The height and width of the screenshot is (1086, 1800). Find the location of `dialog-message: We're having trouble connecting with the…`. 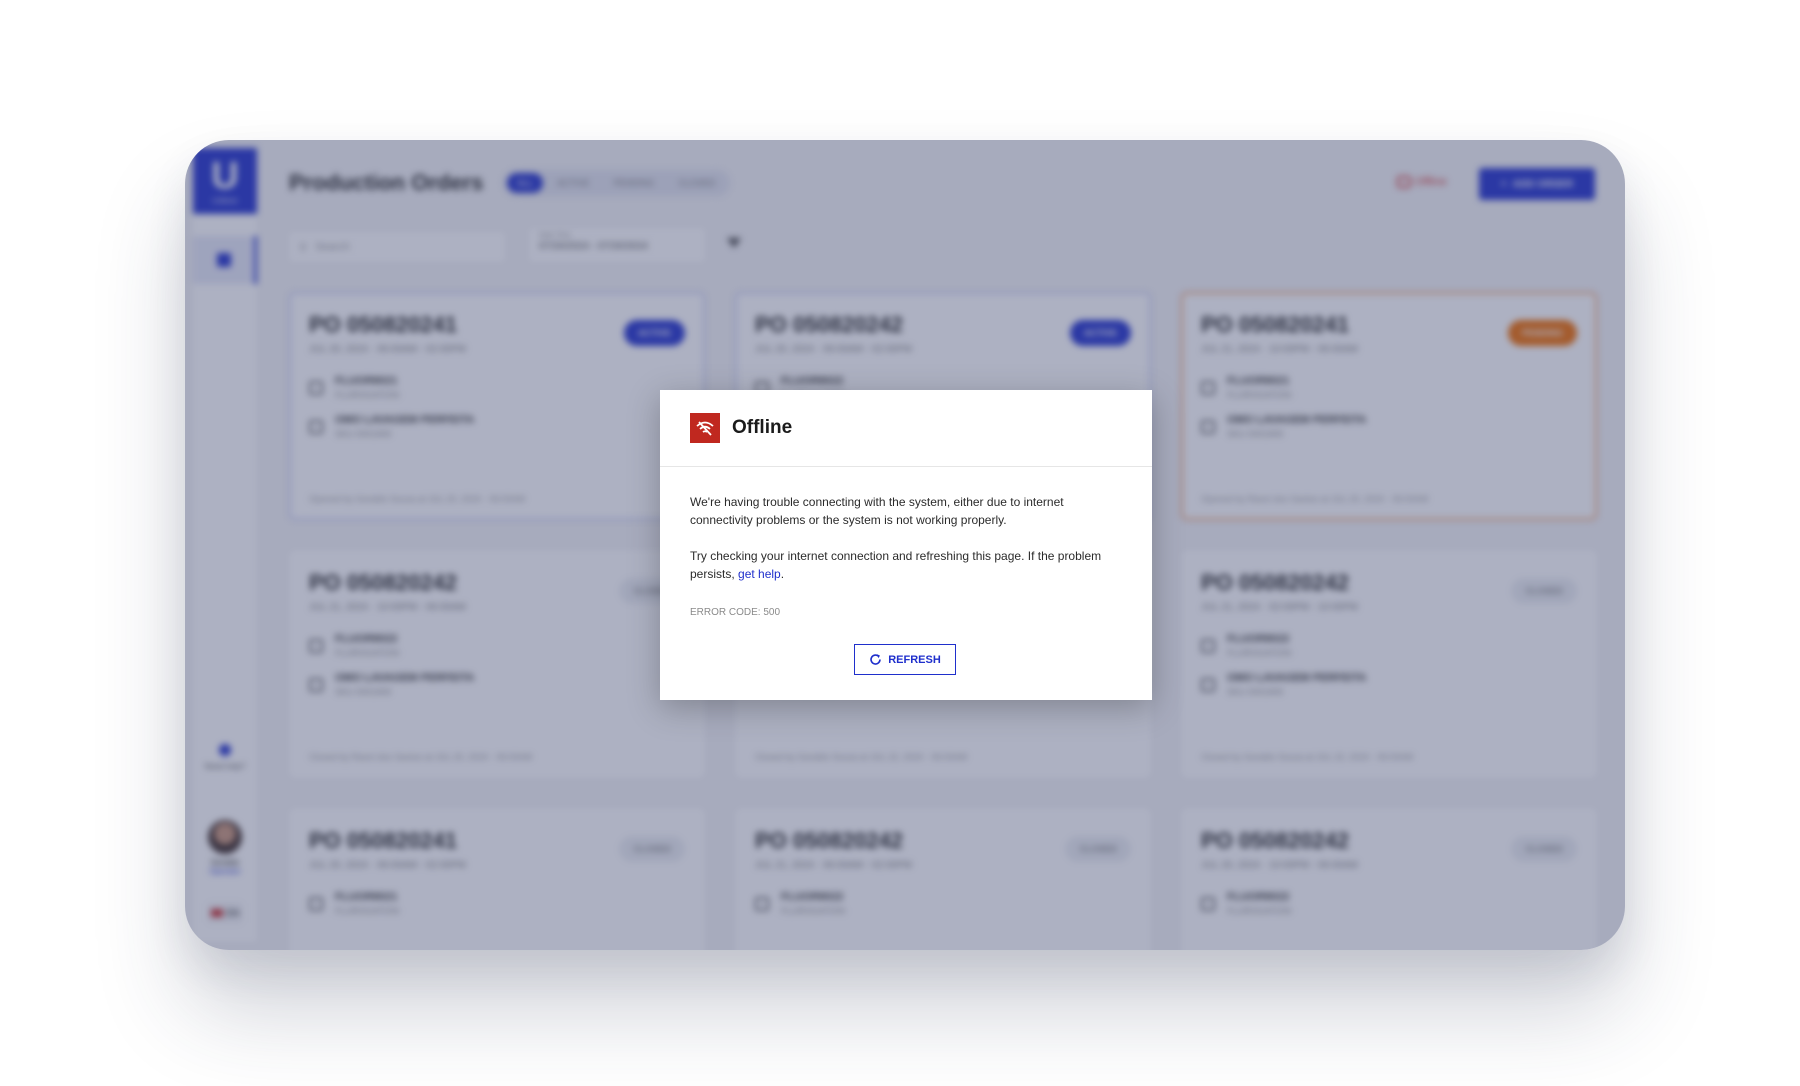

dialog-message: We're having trouble connecting with the… is located at coordinates (877, 511).